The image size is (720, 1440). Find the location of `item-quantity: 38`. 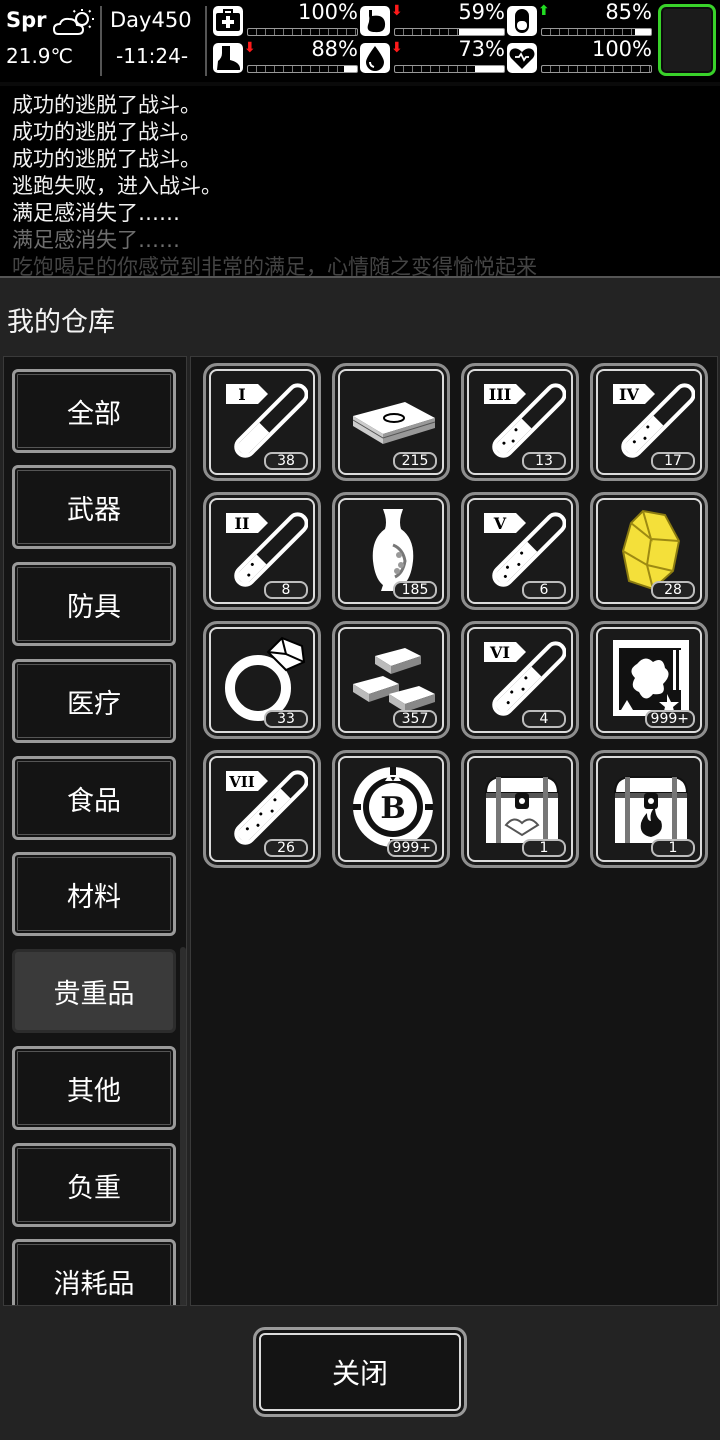

item-quantity: 38 is located at coordinates (286, 461).